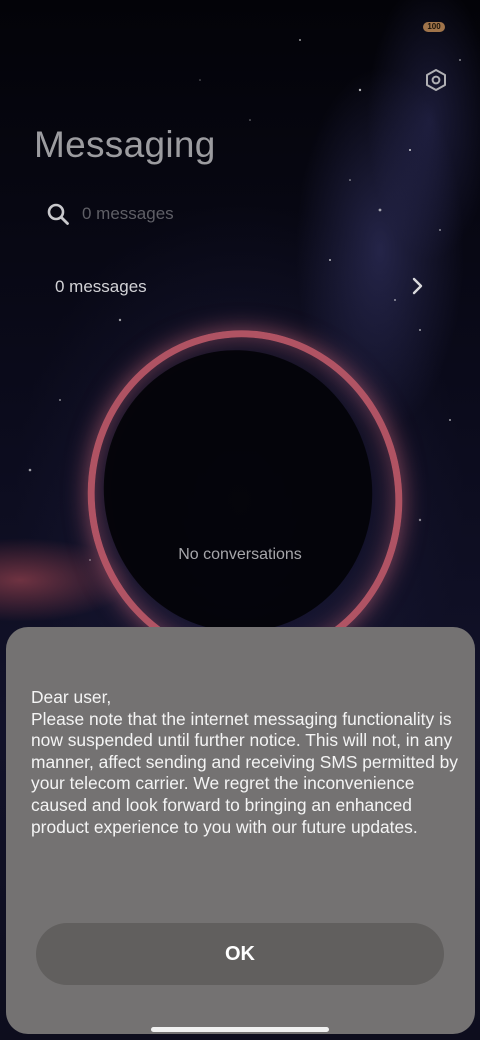  Describe the element at coordinates (125, 144) in the screenshot. I see `page-title: Messaging` at that location.